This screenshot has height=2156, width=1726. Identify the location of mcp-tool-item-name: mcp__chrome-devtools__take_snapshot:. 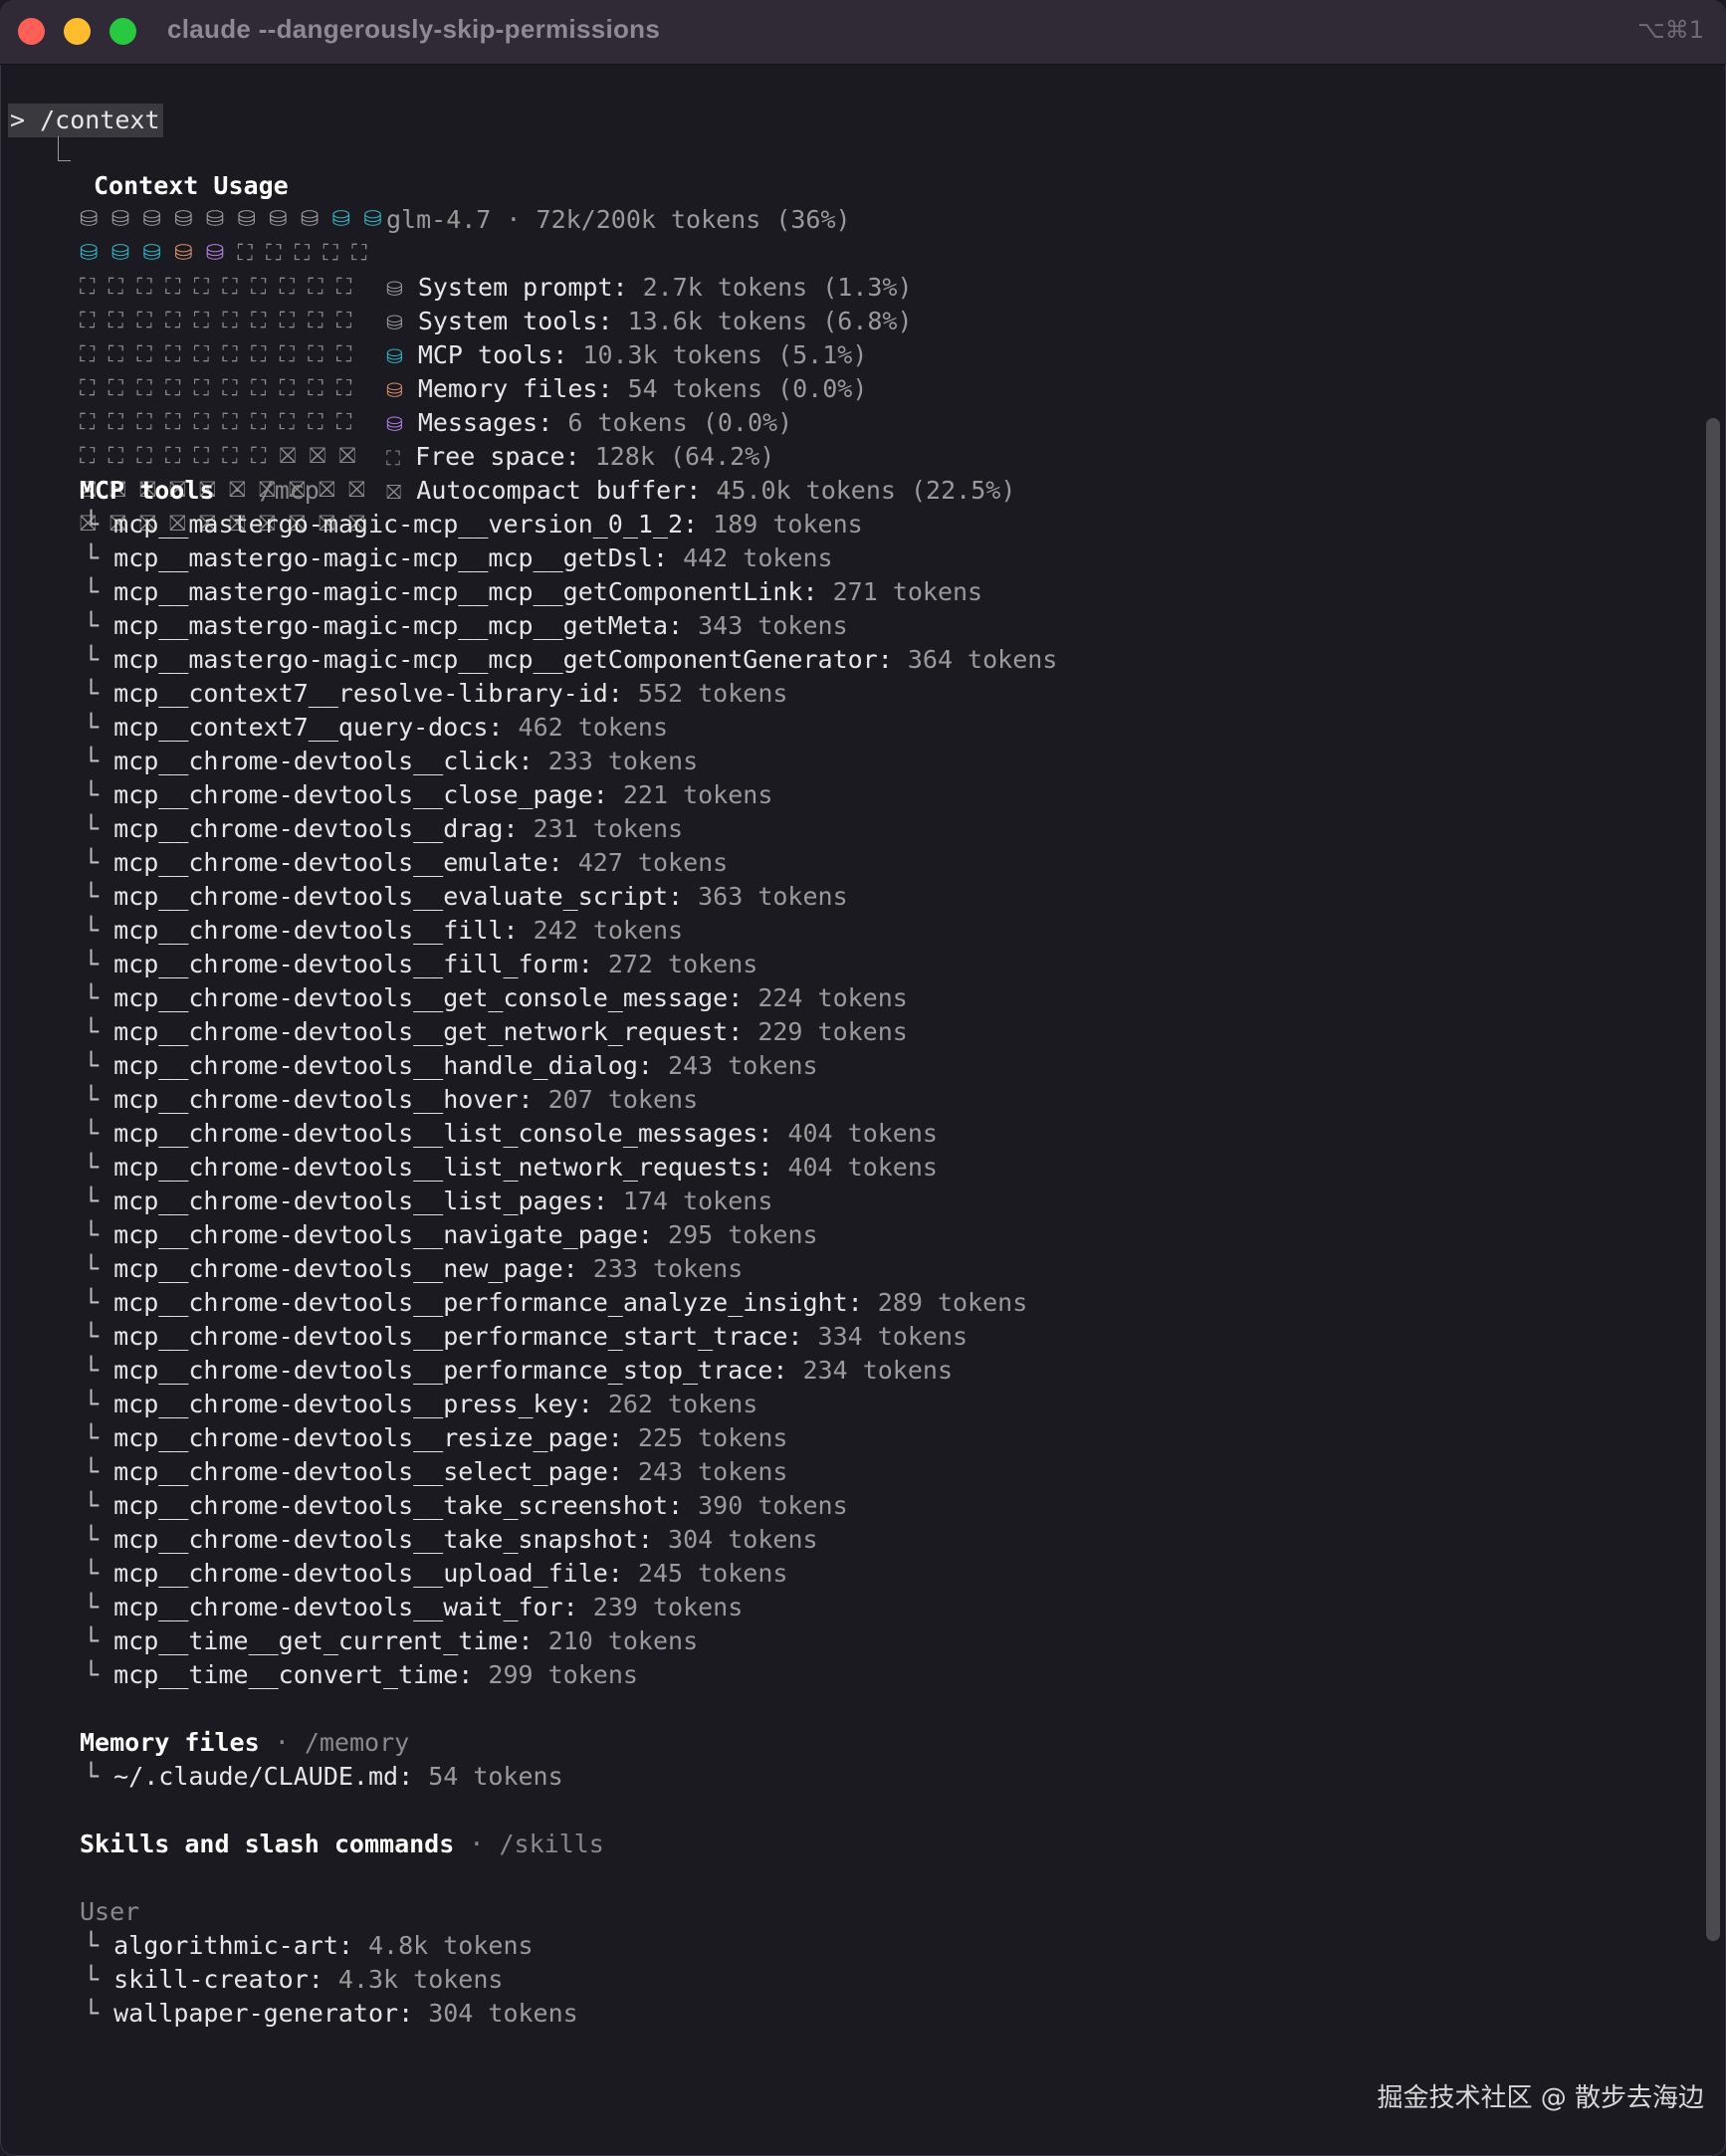
(383, 1539).